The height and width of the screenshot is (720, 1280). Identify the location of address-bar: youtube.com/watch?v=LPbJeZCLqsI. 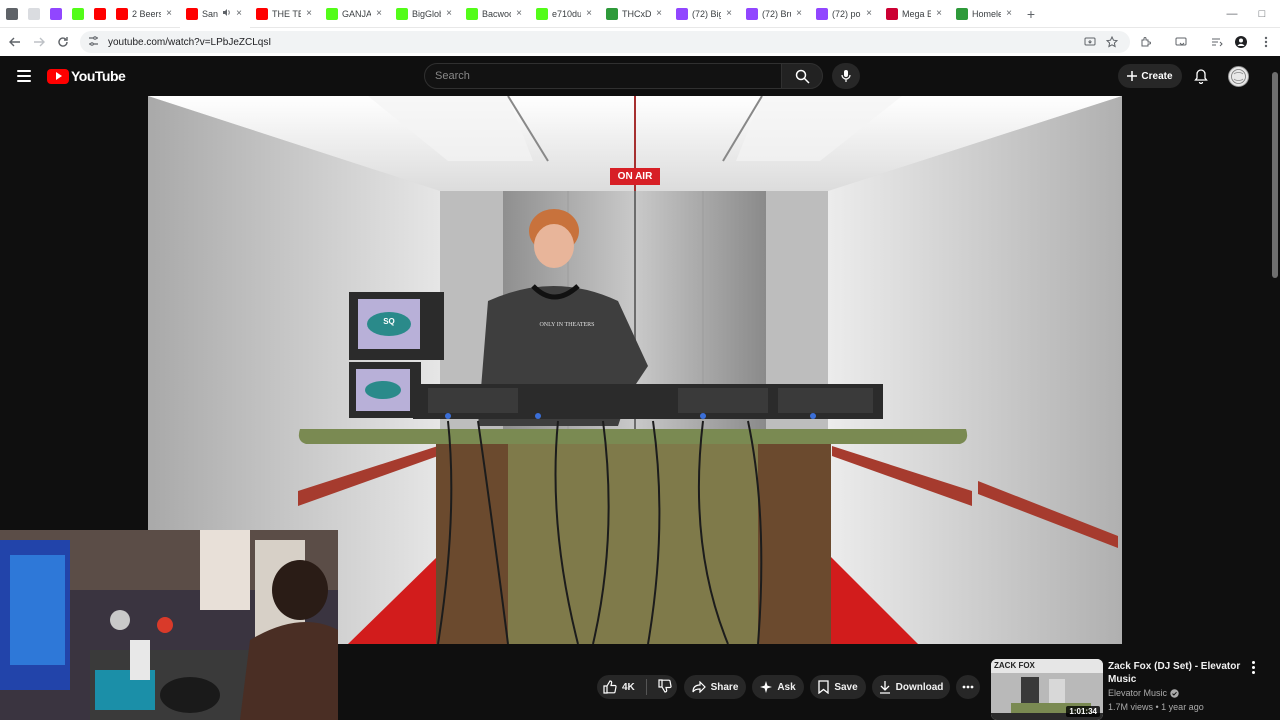
(605, 42).